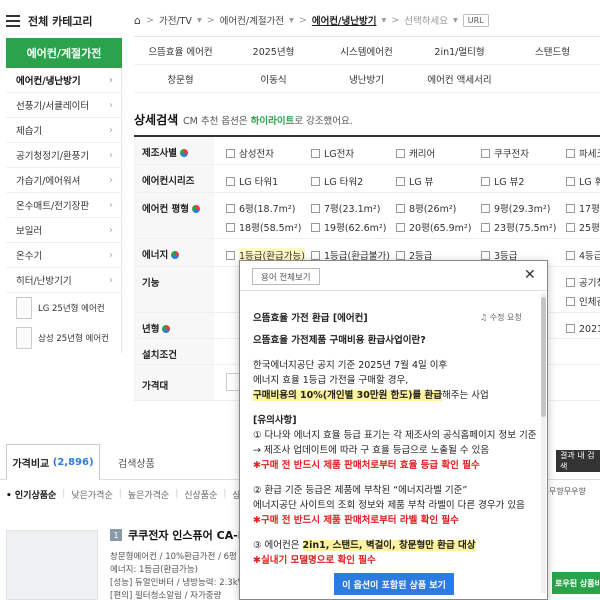 Image resolution: width=600 pixels, height=600 pixels. I want to click on breadcrumb-current: 에어컨/냉난방기, so click(344, 20).